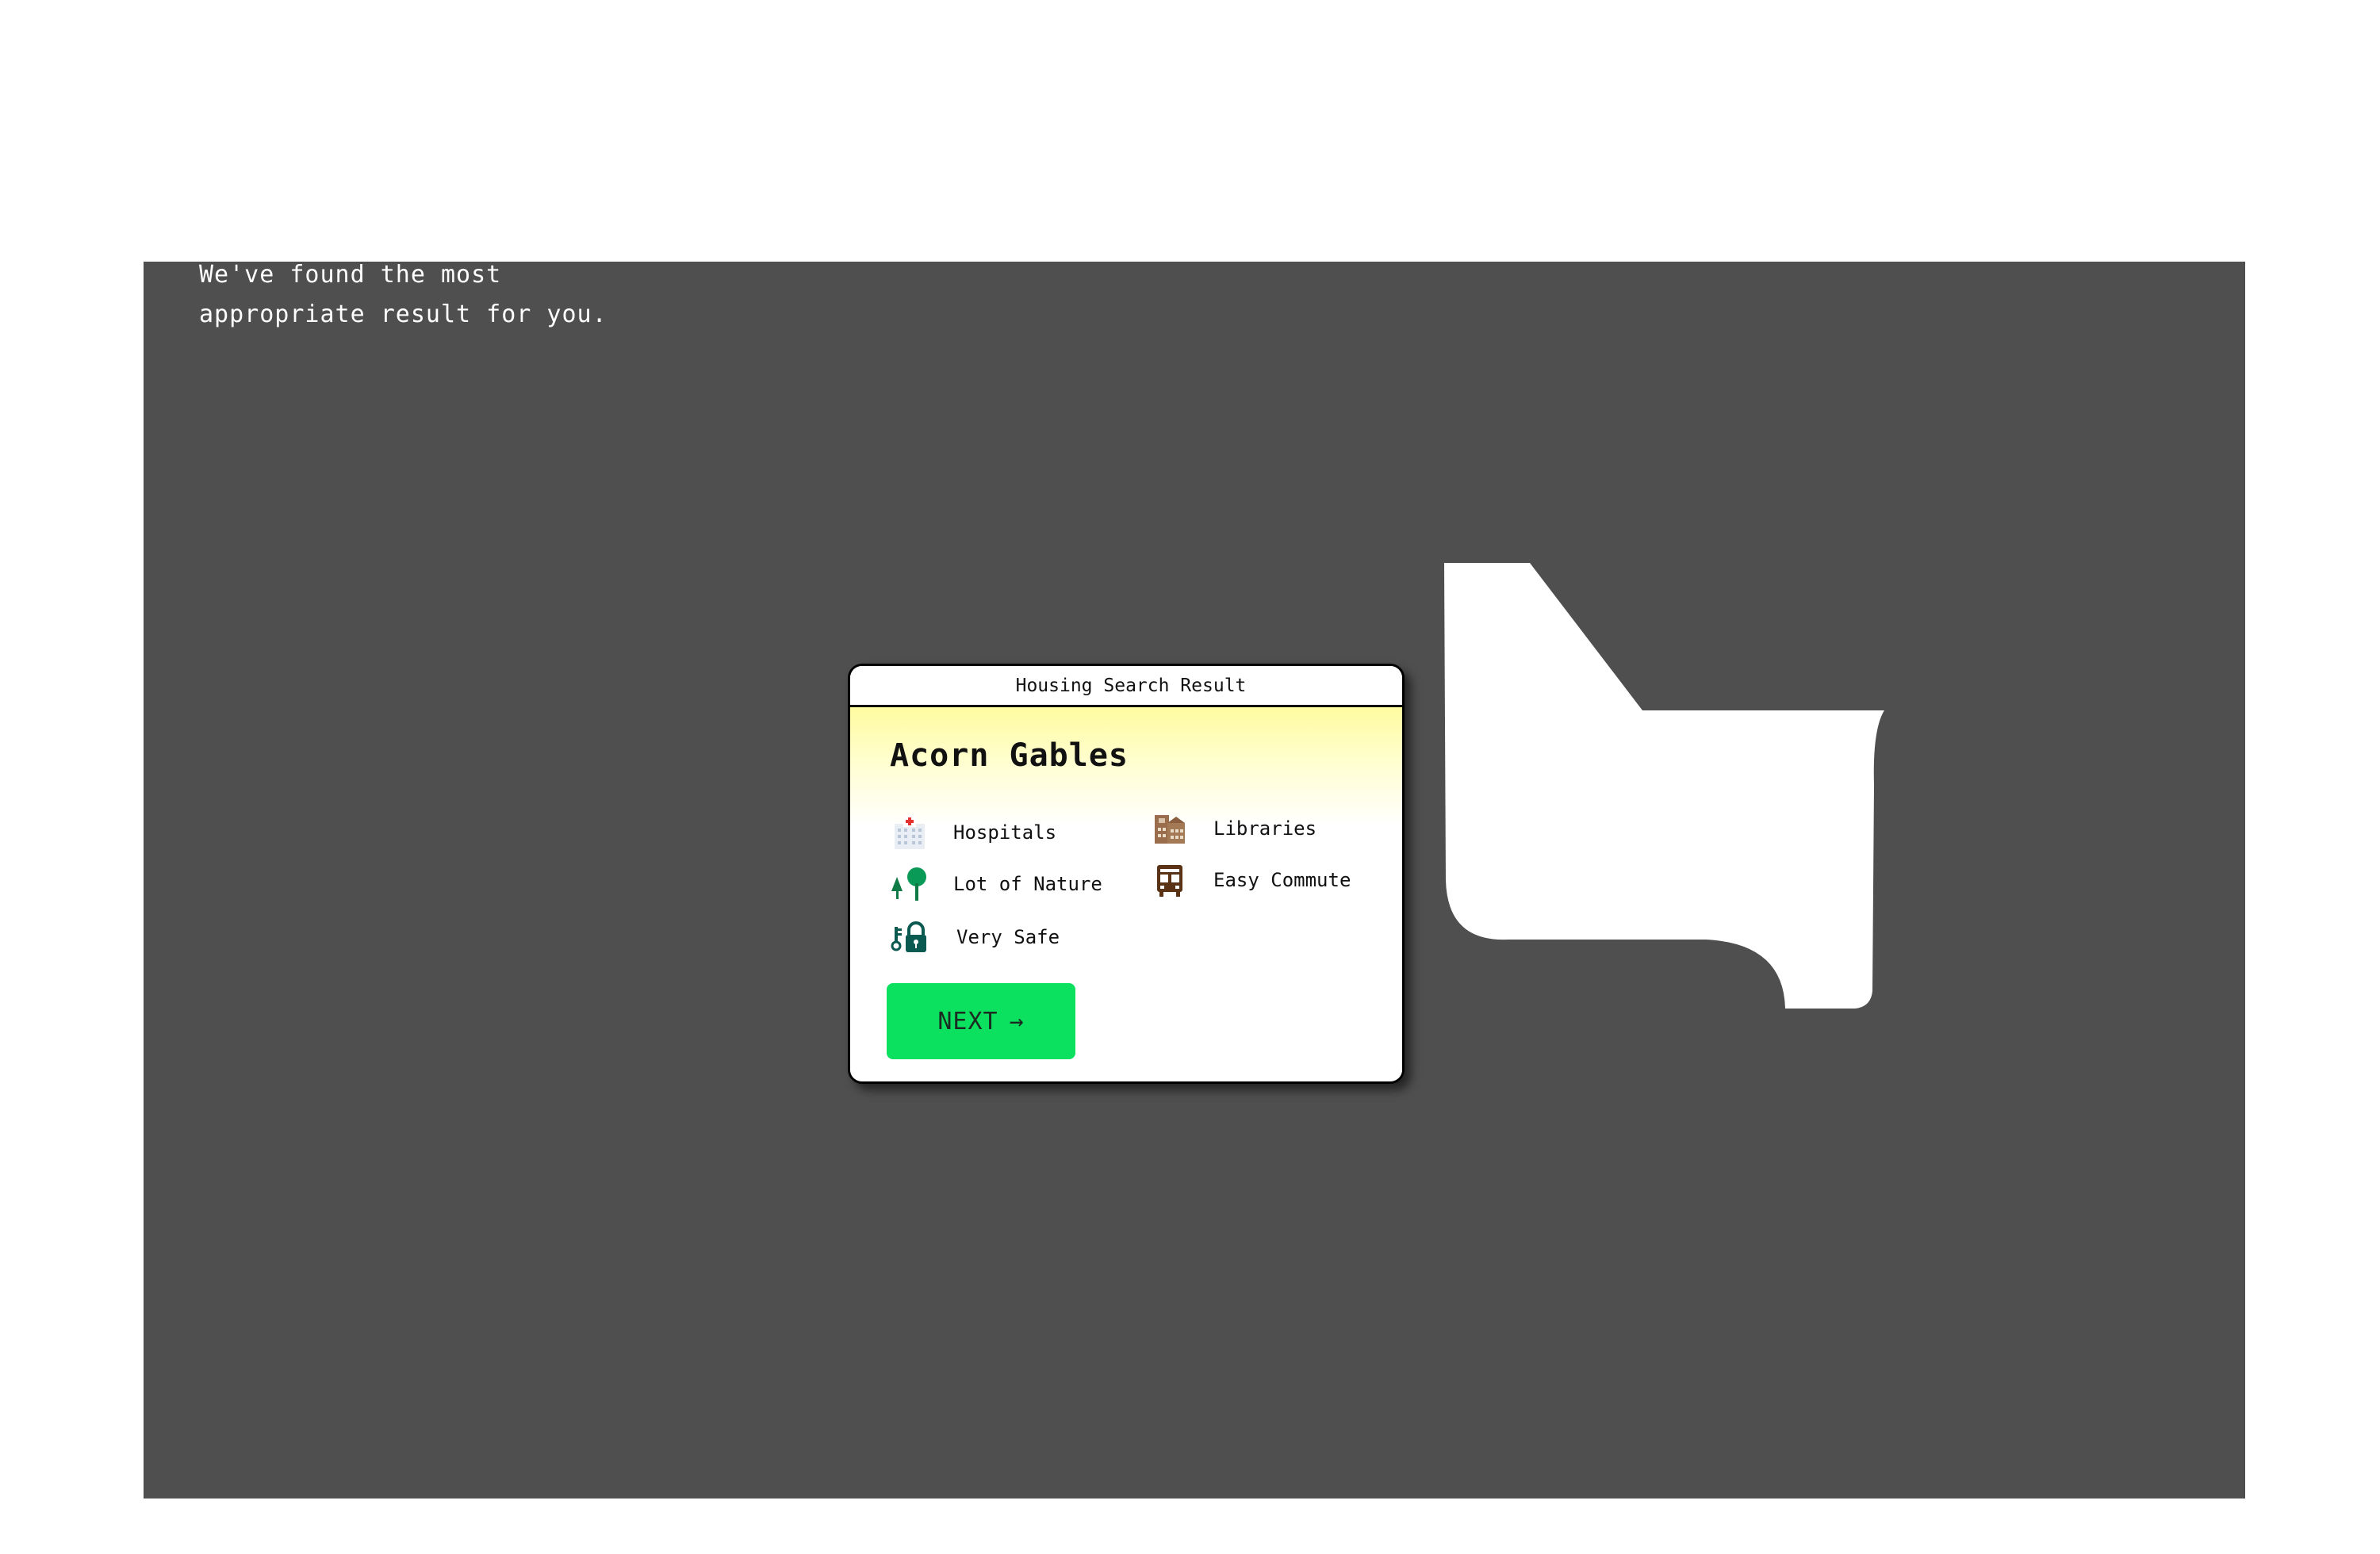 This screenshot has width=2380, height=1554. Describe the element at coordinates (1664, 786) in the screenshot. I see `decorative-white-shape` at that location.